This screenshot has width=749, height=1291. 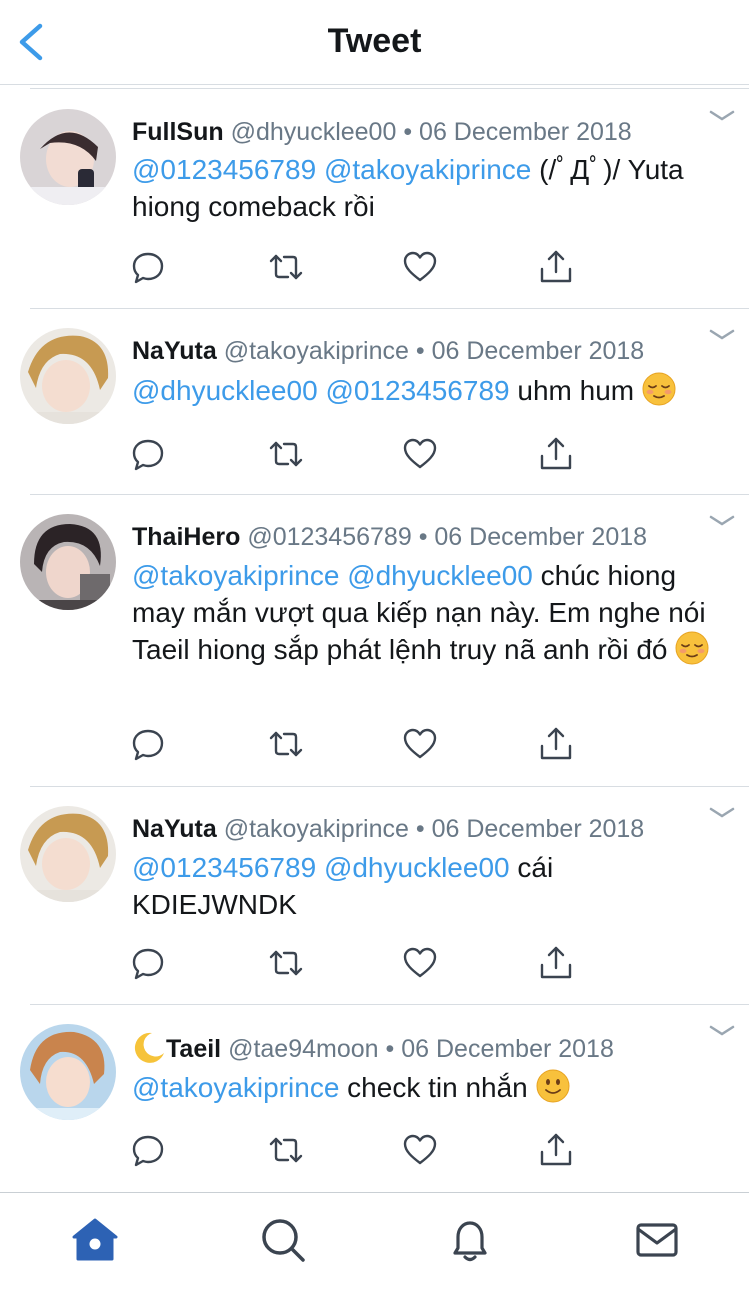 What do you see at coordinates (314, 132) in the screenshot?
I see `author-handle: @dhyucklee00` at bounding box center [314, 132].